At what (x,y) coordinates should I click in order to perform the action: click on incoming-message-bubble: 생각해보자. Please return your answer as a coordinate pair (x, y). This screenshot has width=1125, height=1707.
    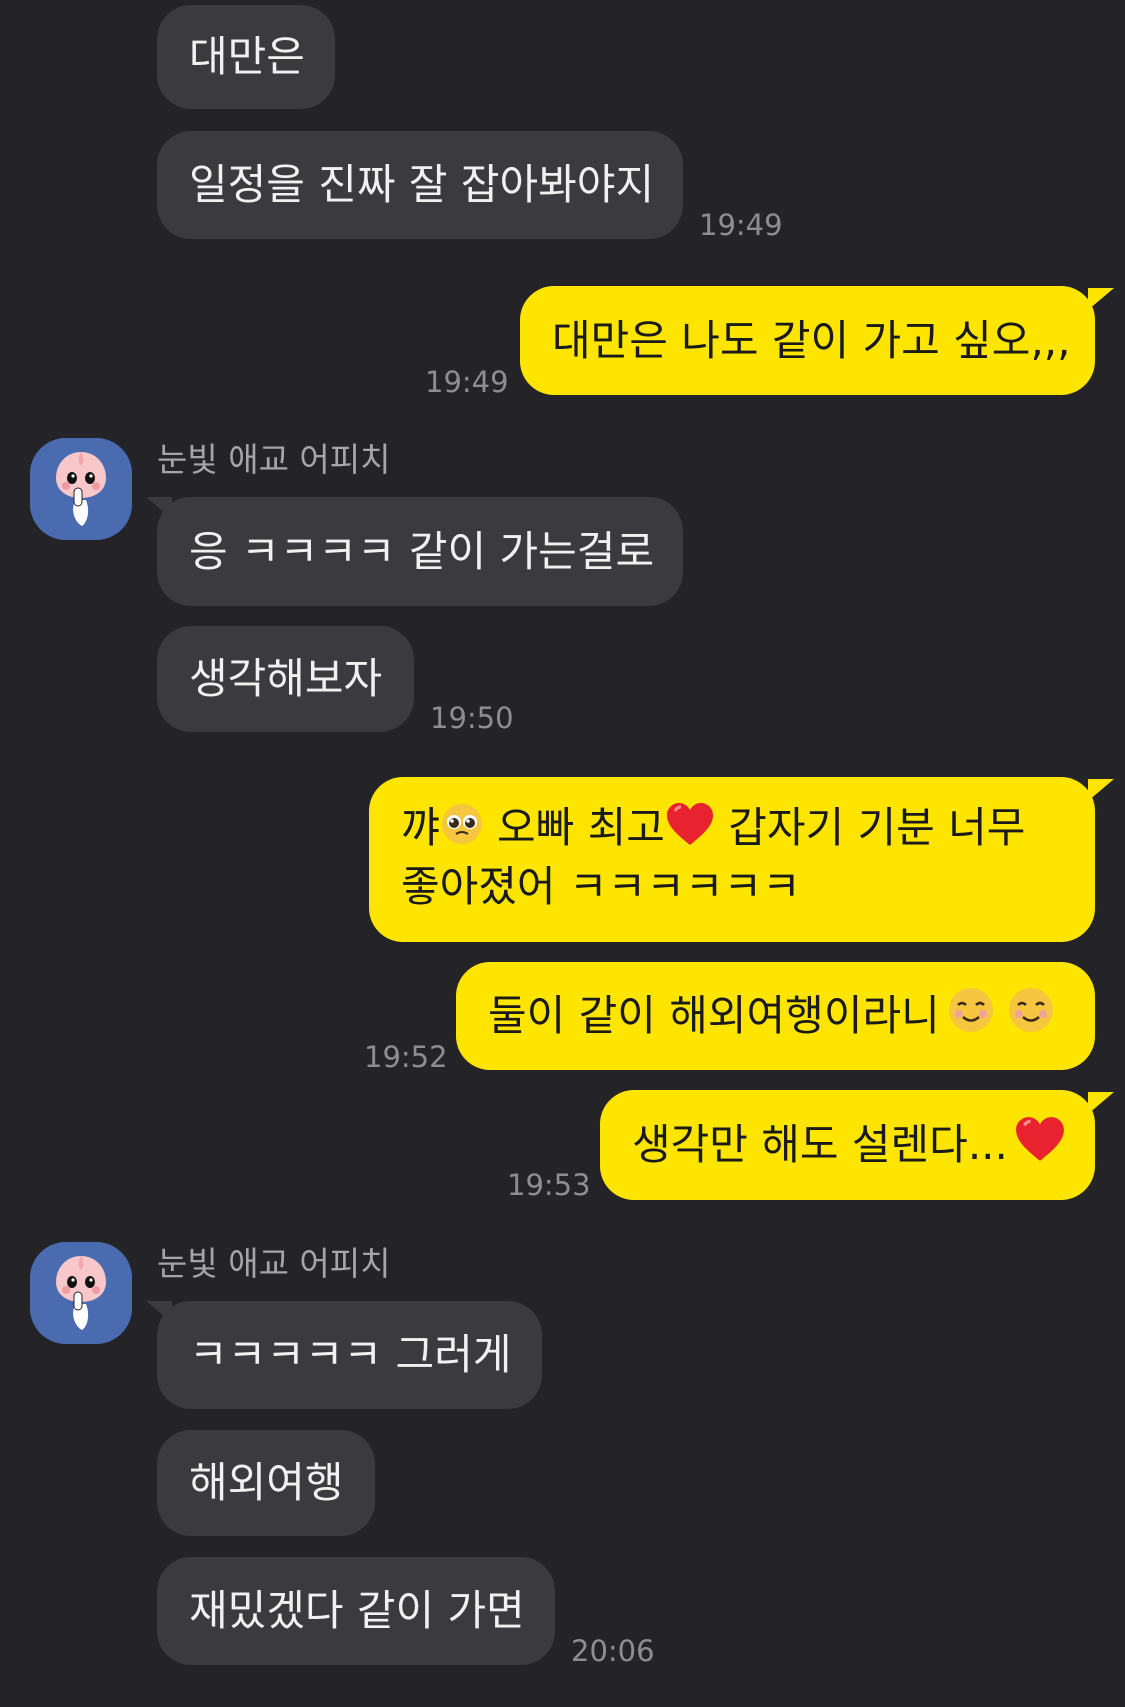
    Looking at the image, I should click on (285, 679).